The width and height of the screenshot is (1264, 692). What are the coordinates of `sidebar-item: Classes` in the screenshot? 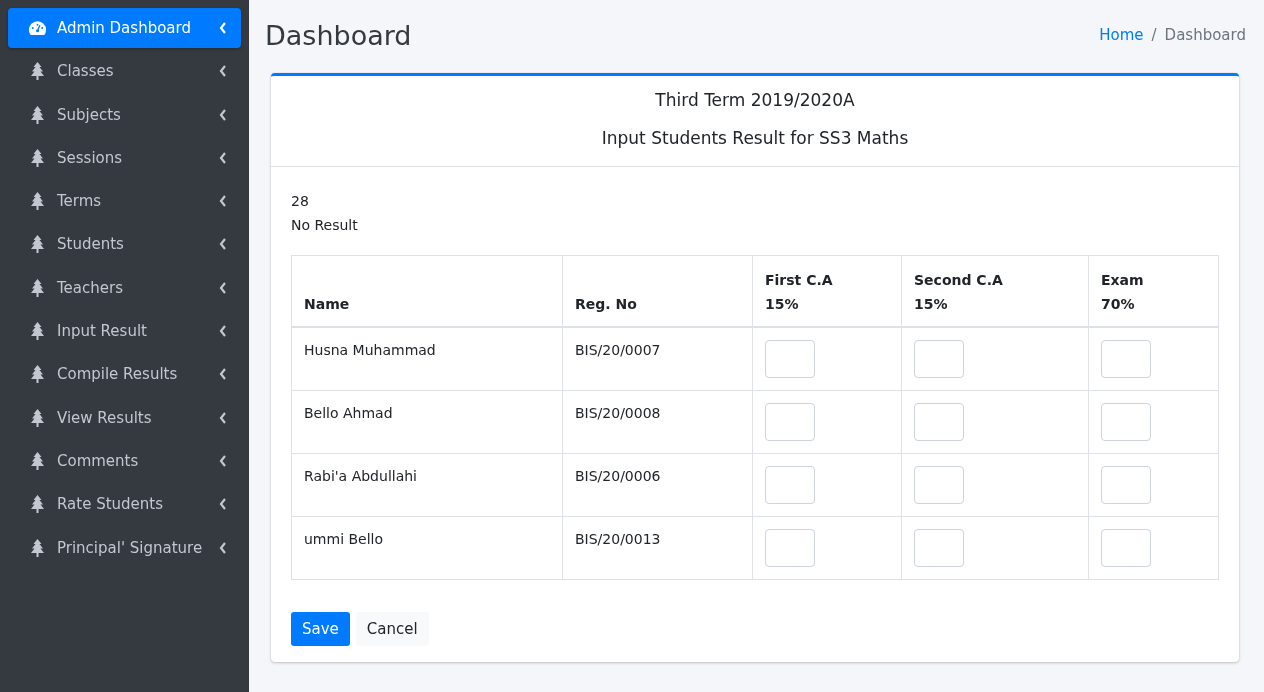 It's located at (124, 71).